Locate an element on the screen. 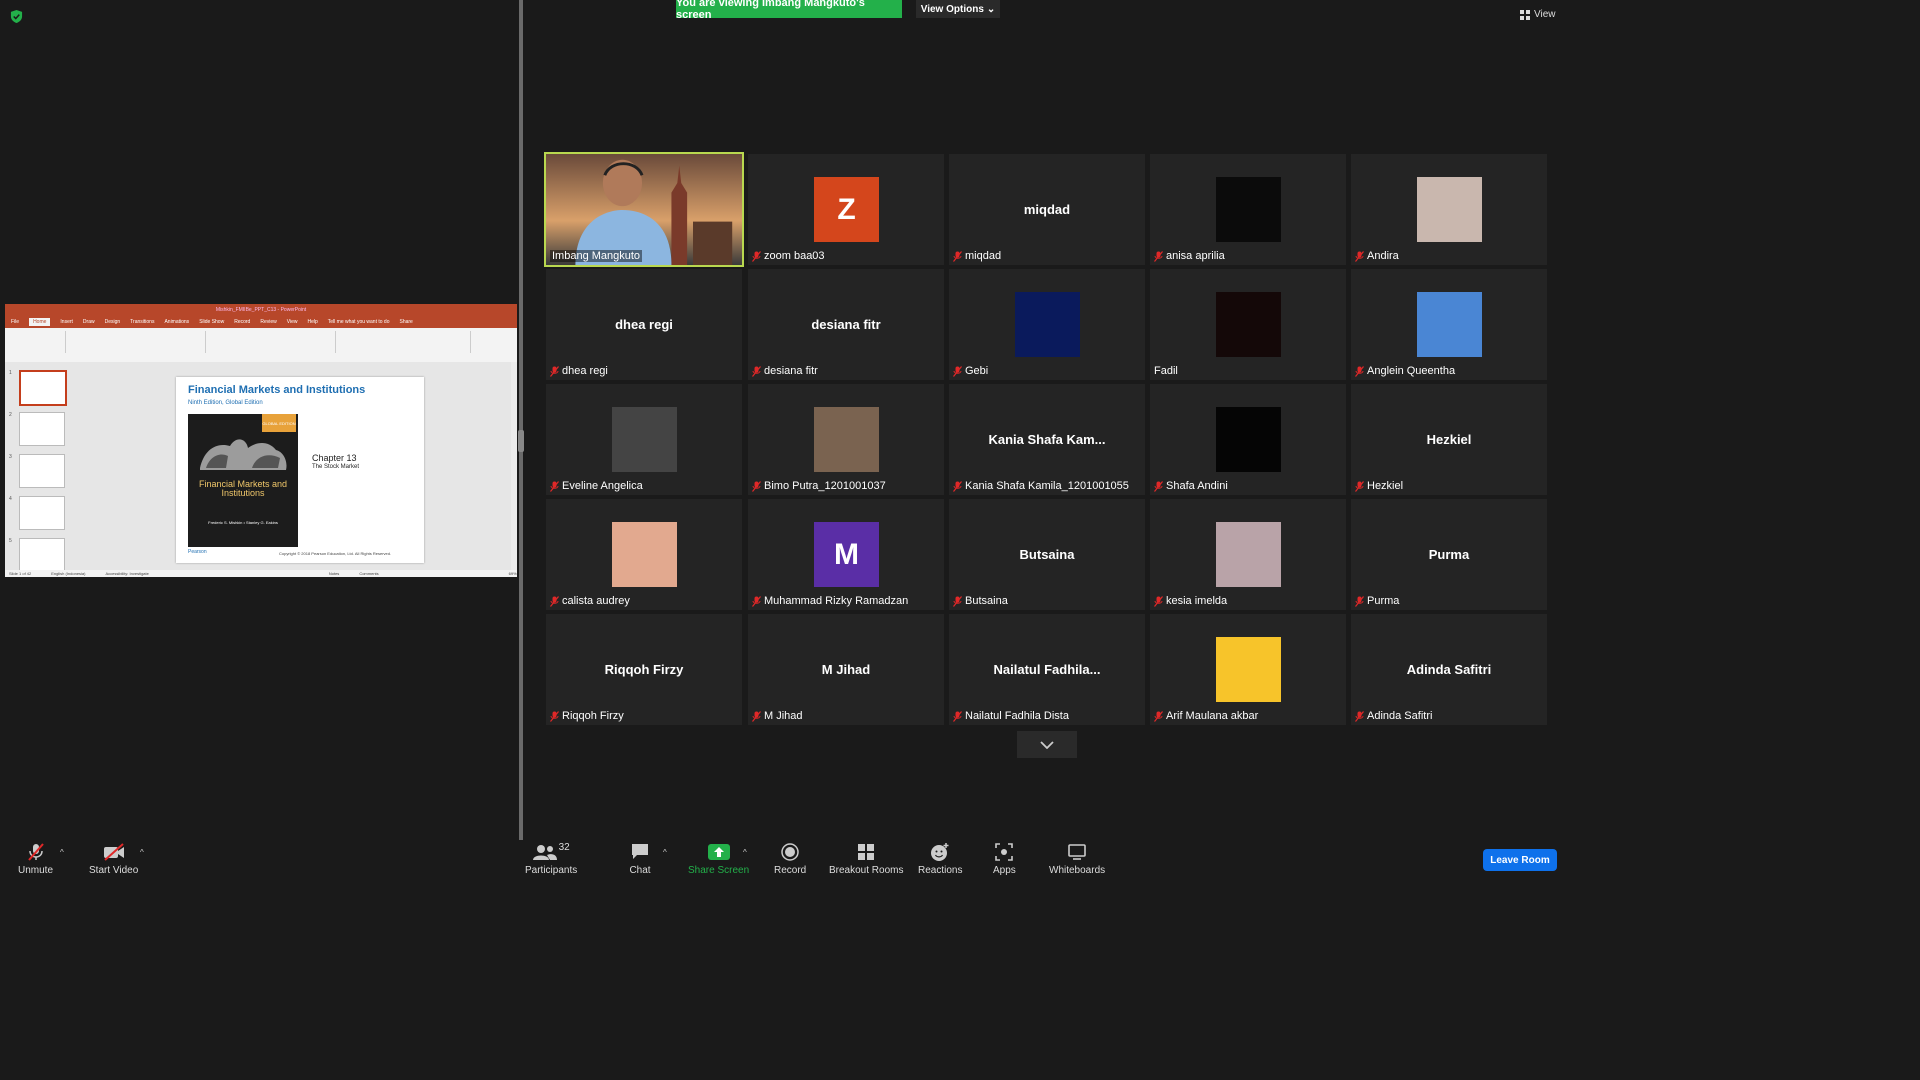 This screenshot has width=1920, height=1080. participant-tile: Fadil is located at coordinates (1248, 324).